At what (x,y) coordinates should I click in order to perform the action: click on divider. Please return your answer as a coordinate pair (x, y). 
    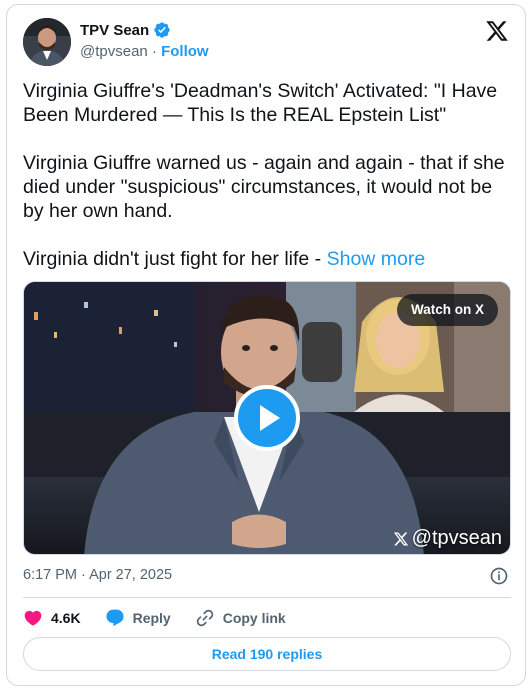
    Looking at the image, I should click on (267, 597).